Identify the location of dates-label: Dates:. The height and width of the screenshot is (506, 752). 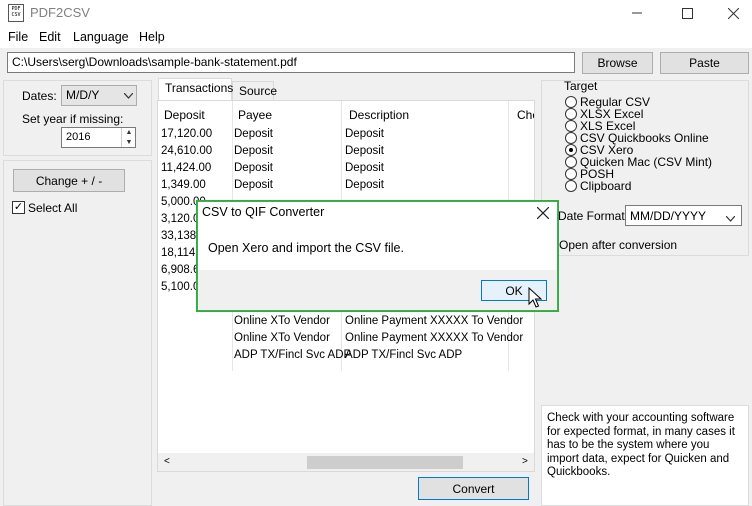
(39, 96).